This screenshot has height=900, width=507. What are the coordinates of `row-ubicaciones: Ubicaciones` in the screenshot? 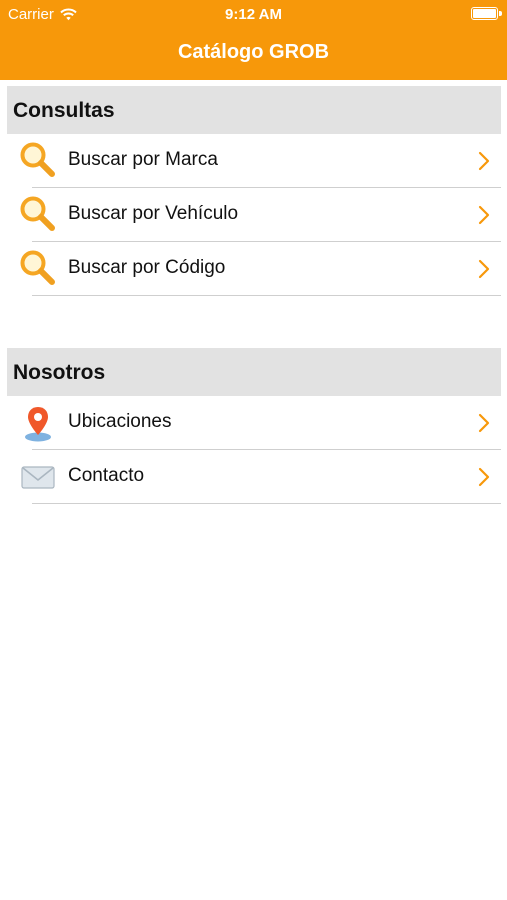 It's located at (254, 423).